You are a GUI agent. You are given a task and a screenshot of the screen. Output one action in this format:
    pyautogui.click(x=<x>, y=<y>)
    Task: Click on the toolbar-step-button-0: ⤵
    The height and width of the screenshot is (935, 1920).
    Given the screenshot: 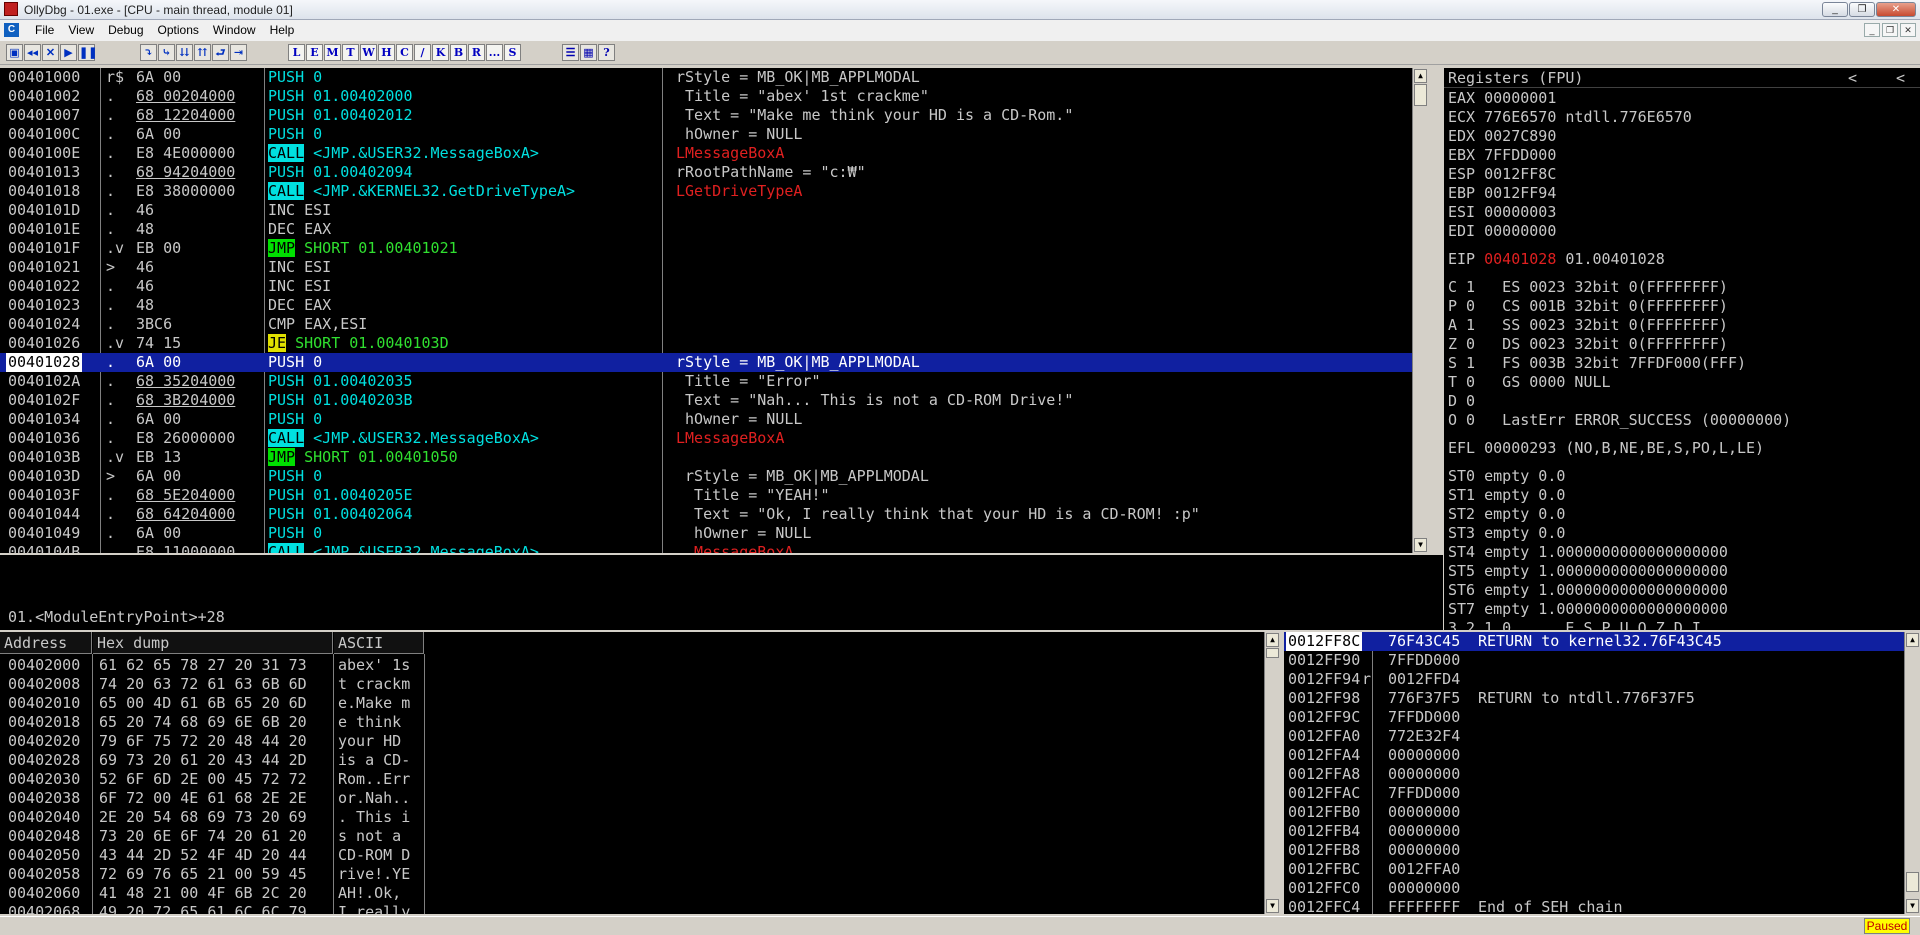 What is the action you would take?
    pyautogui.click(x=148, y=52)
    